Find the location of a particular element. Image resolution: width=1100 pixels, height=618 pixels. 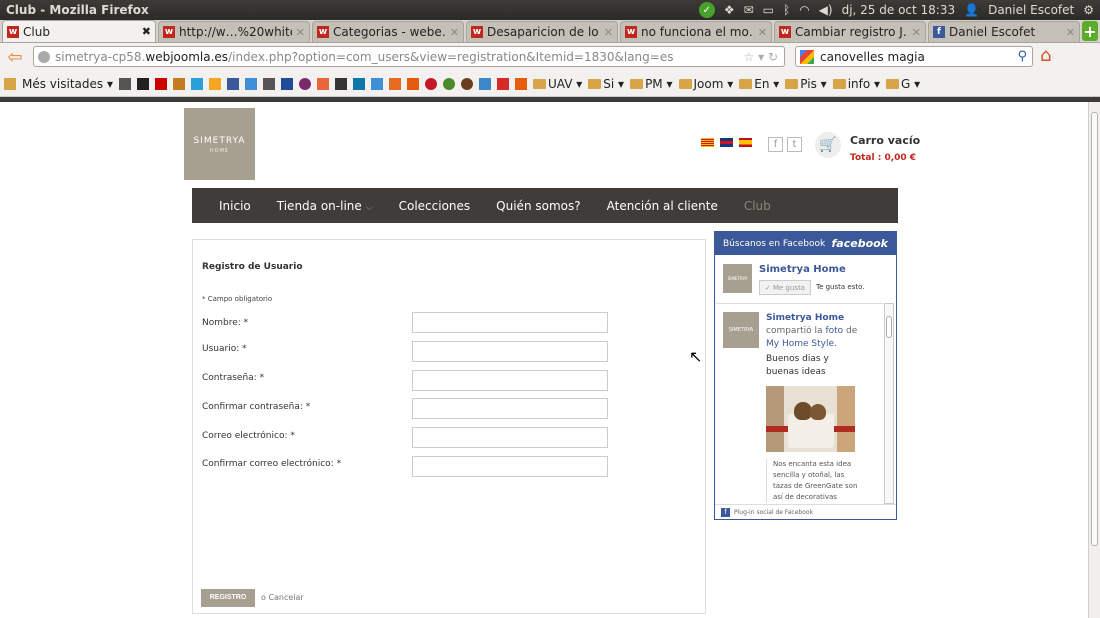

menu-item-colecciones: Colecciones is located at coordinates (435, 206).